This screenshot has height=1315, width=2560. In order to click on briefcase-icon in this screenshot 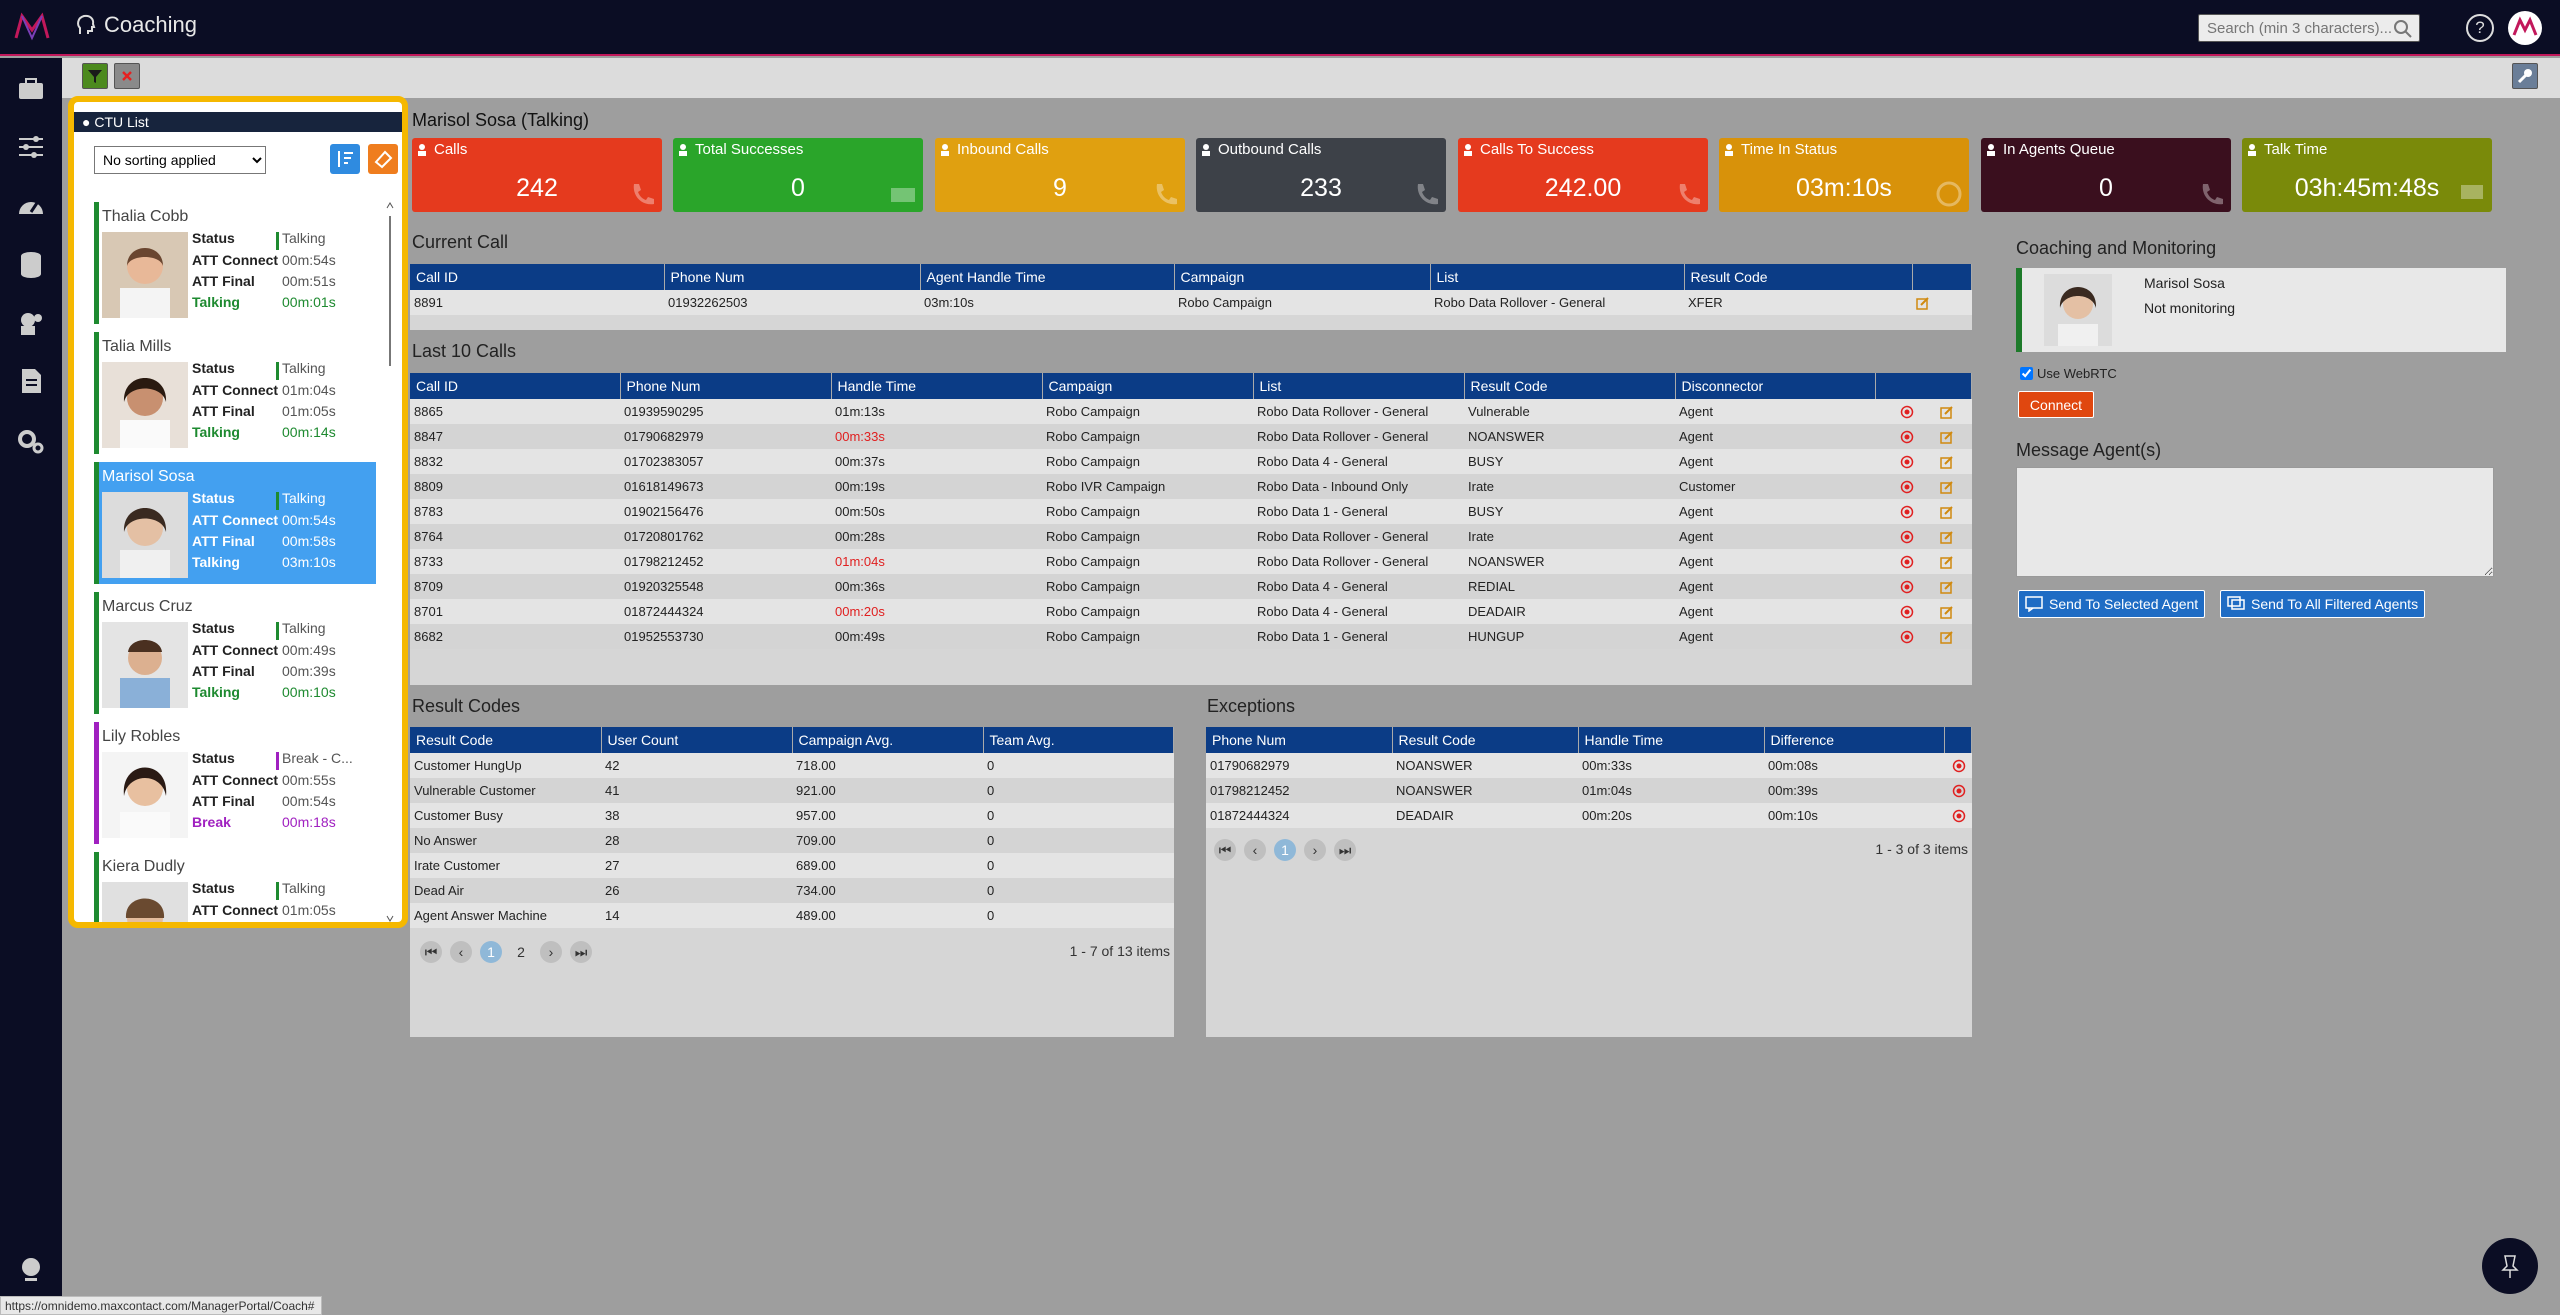, I will do `click(31, 89)`.